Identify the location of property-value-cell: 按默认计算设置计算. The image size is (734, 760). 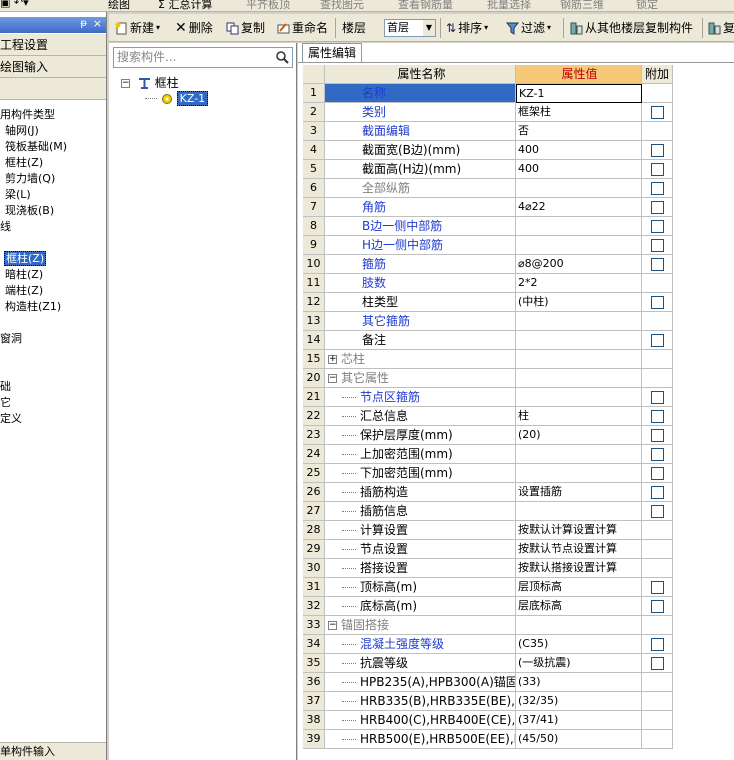
(579, 530).